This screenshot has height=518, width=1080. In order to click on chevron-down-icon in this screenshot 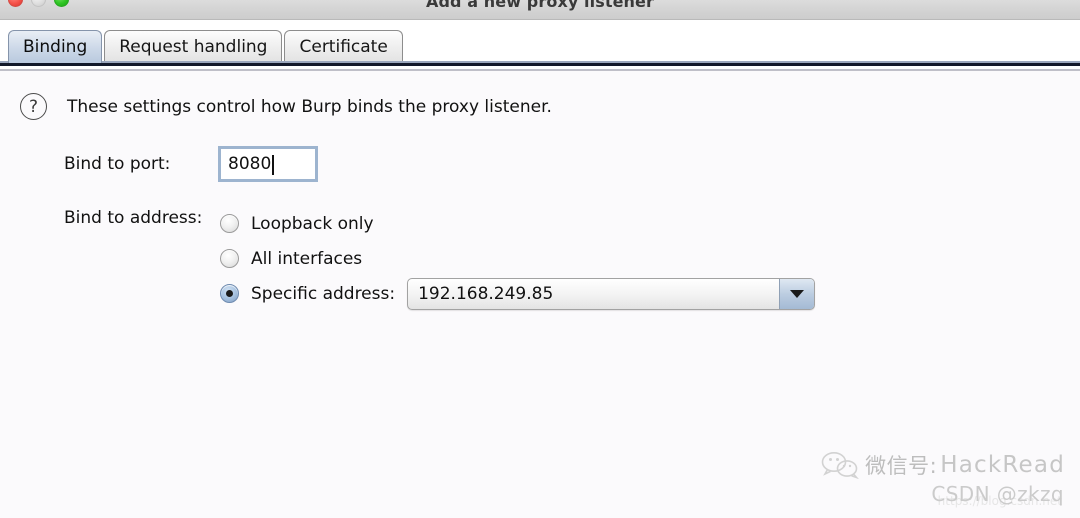, I will do `click(797, 293)`.